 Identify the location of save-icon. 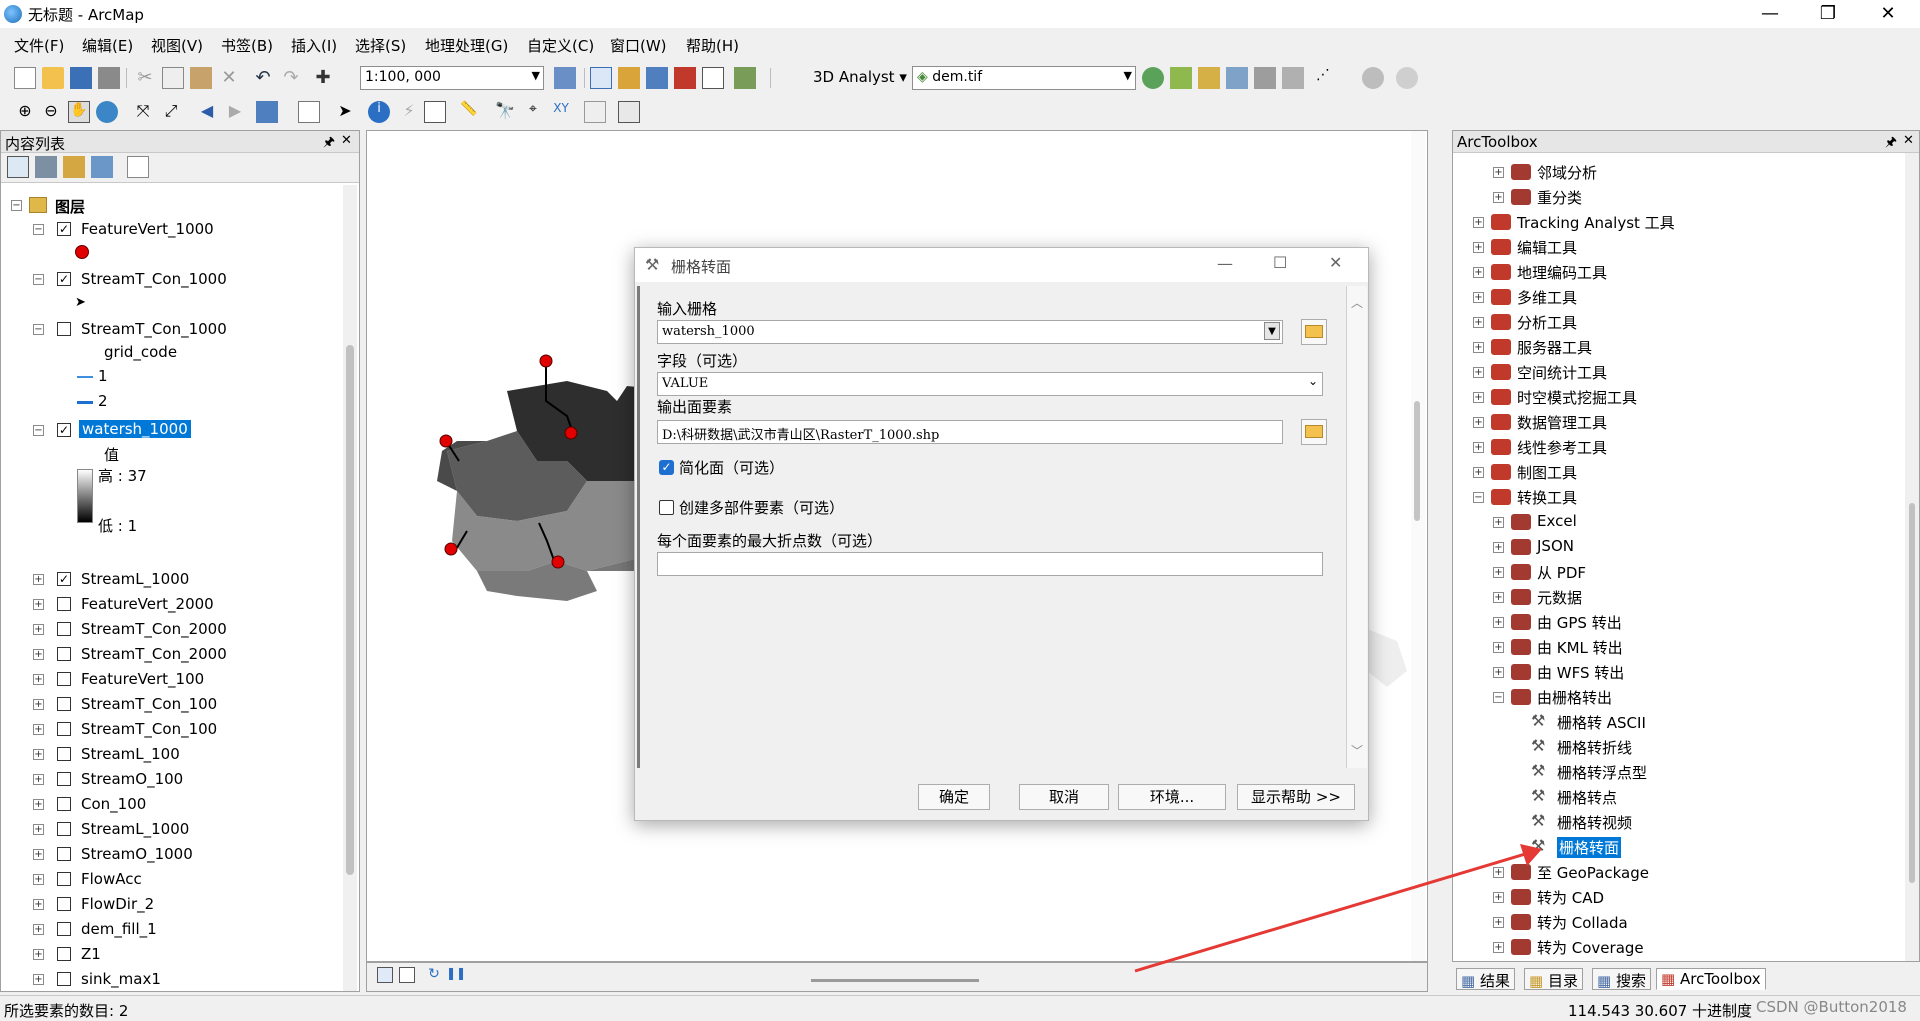
(81, 78).